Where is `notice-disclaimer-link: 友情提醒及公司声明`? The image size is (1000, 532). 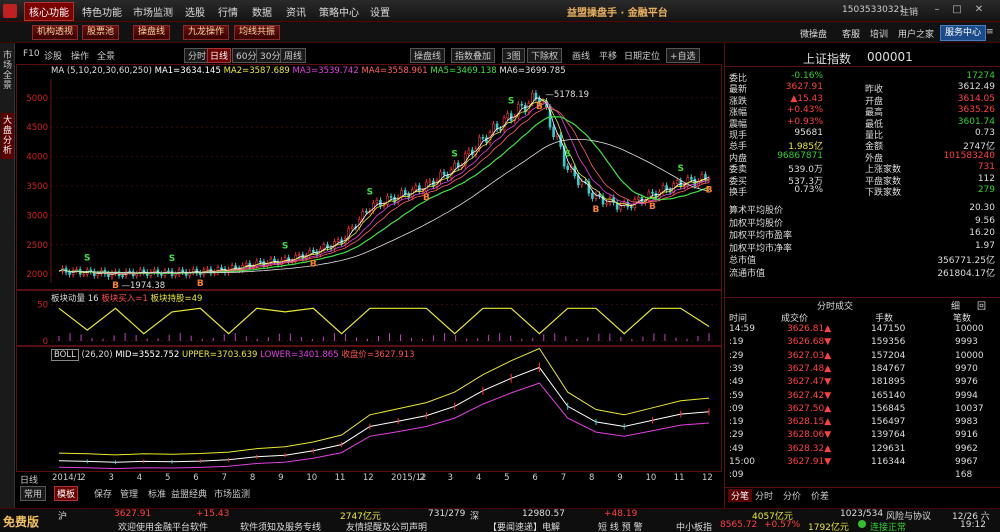 notice-disclaimer-link: 友情提醒及公司声明 is located at coordinates (386, 526).